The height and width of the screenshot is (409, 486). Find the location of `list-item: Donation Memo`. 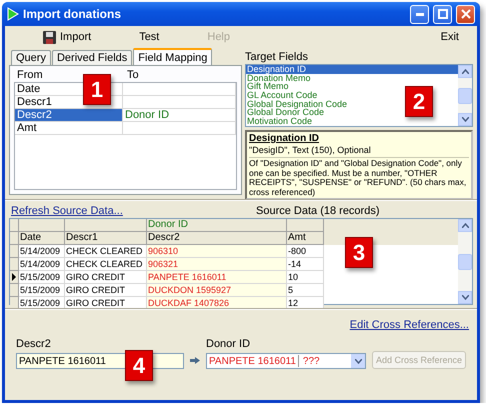

list-item: Donation Memo is located at coordinates (278, 78).